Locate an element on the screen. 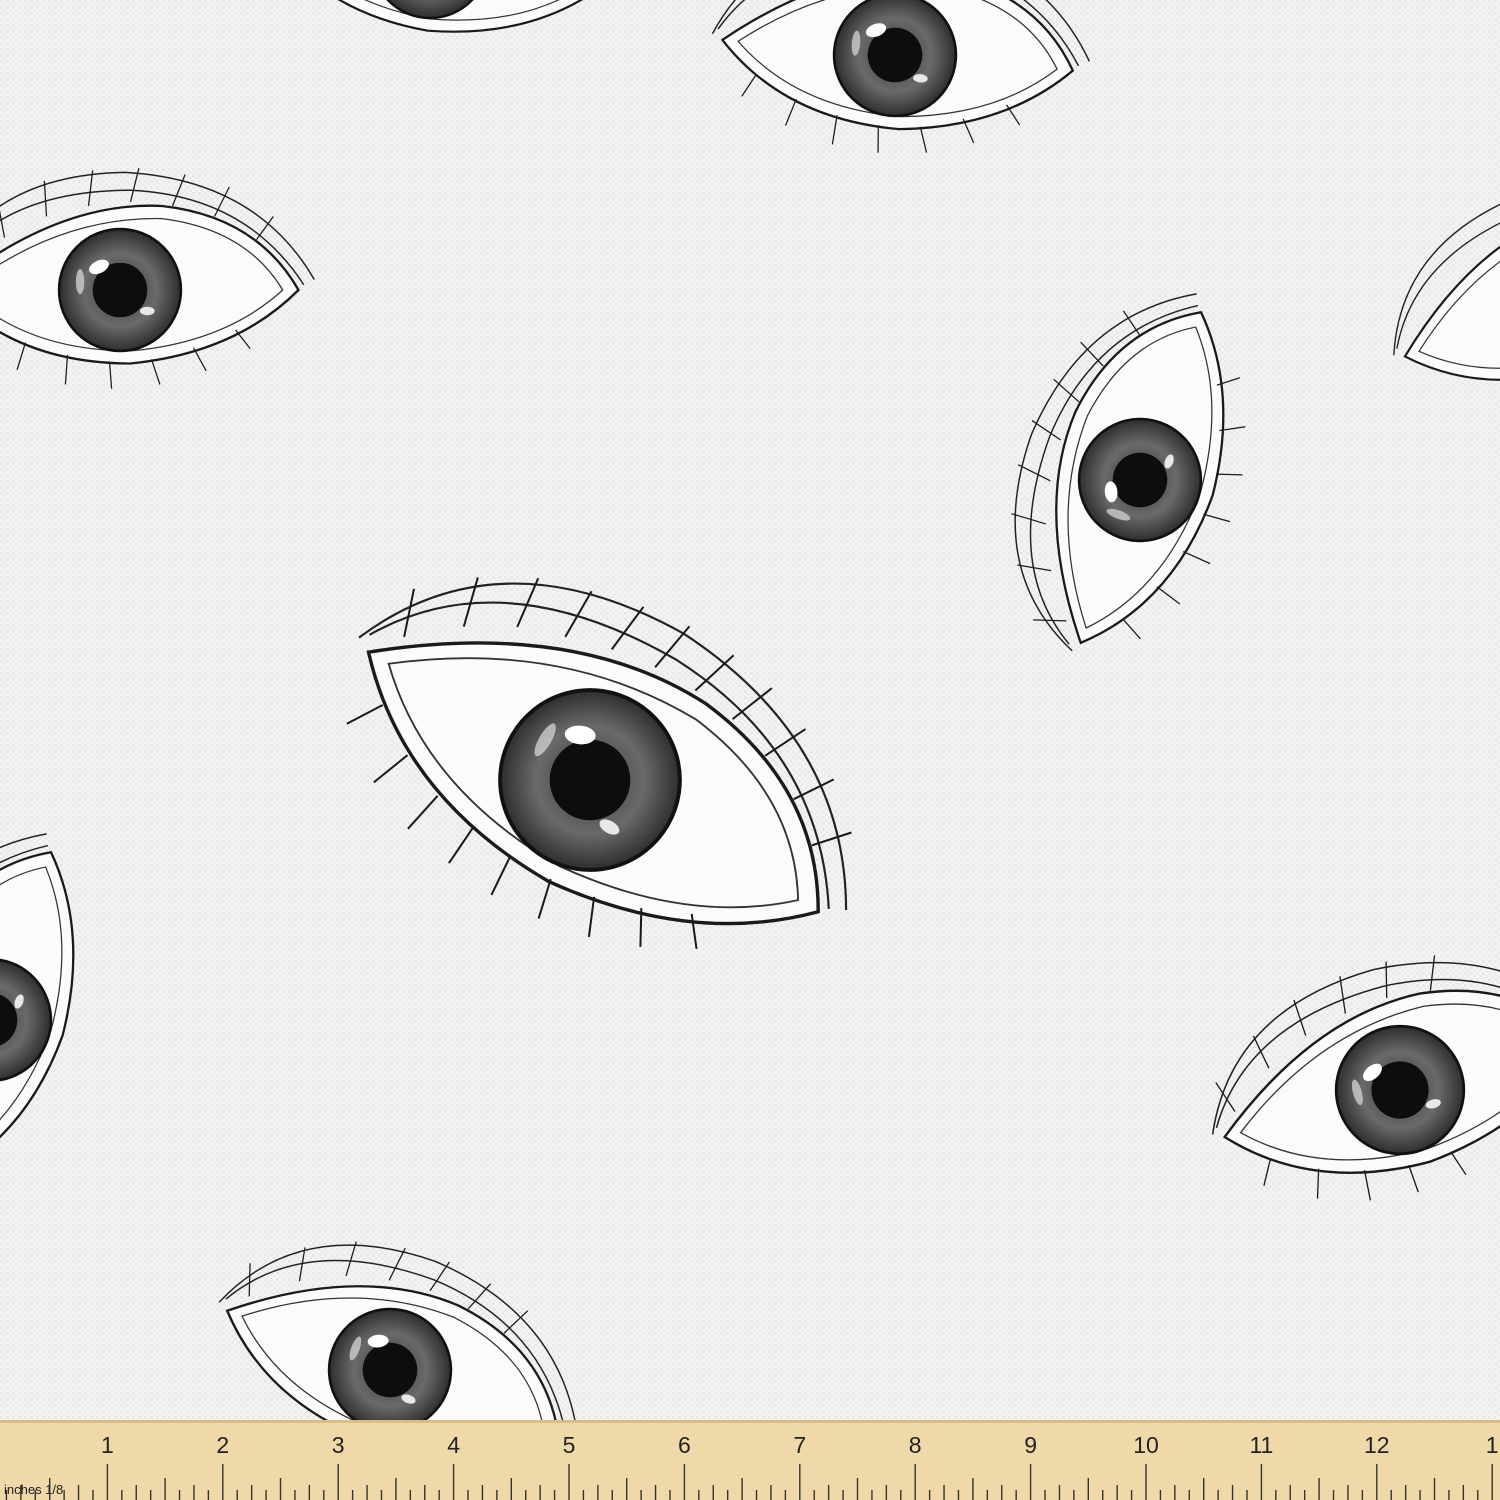 The width and height of the screenshot is (1500, 1500). ruler-number: 11 is located at coordinates (1261, 1445).